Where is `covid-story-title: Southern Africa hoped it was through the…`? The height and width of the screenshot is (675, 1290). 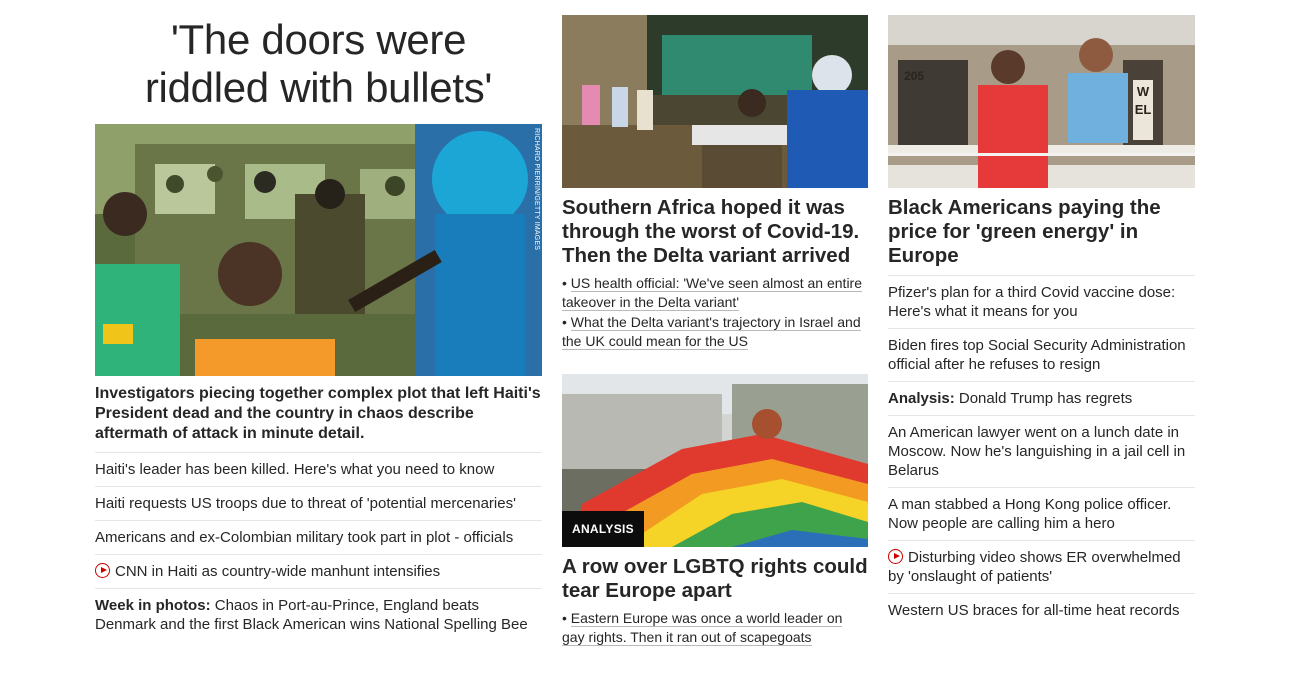 covid-story-title: Southern Africa hoped it was through the… is located at coordinates (715, 231).